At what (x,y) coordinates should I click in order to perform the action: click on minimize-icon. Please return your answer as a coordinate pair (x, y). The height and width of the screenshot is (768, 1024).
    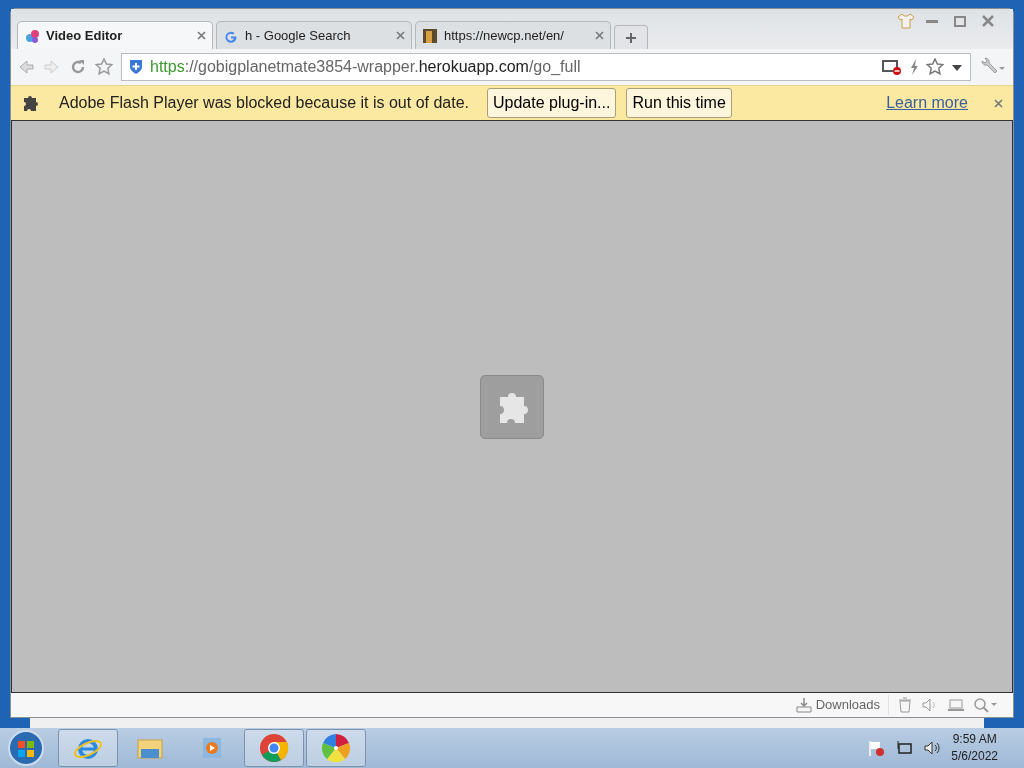
    Looking at the image, I should click on (932, 21).